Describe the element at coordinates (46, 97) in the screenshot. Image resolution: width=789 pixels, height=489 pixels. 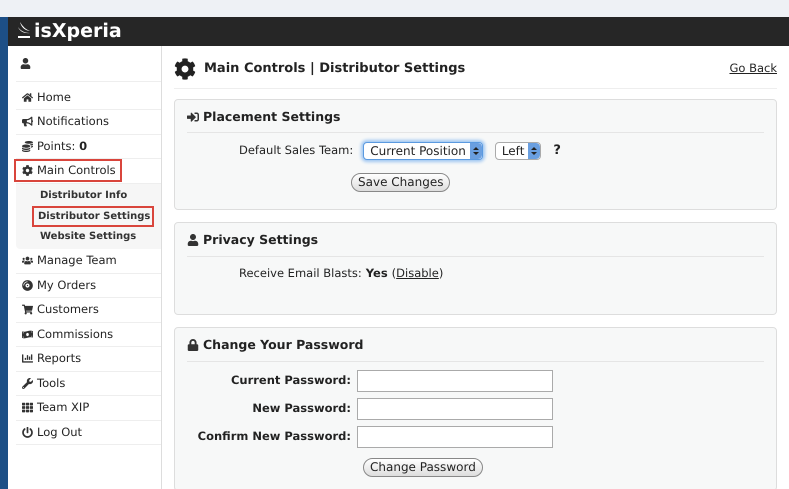
I see `sidebar-item: Home` at that location.